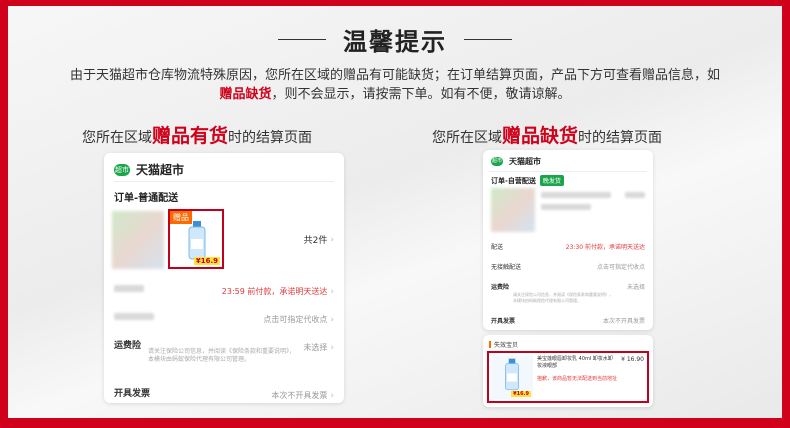 Image resolution: width=790 pixels, height=428 pixels. What do you see at coordinates (301, 39) in the screenshot?
I see `title-left-rule` at bounding box center [301, 39].